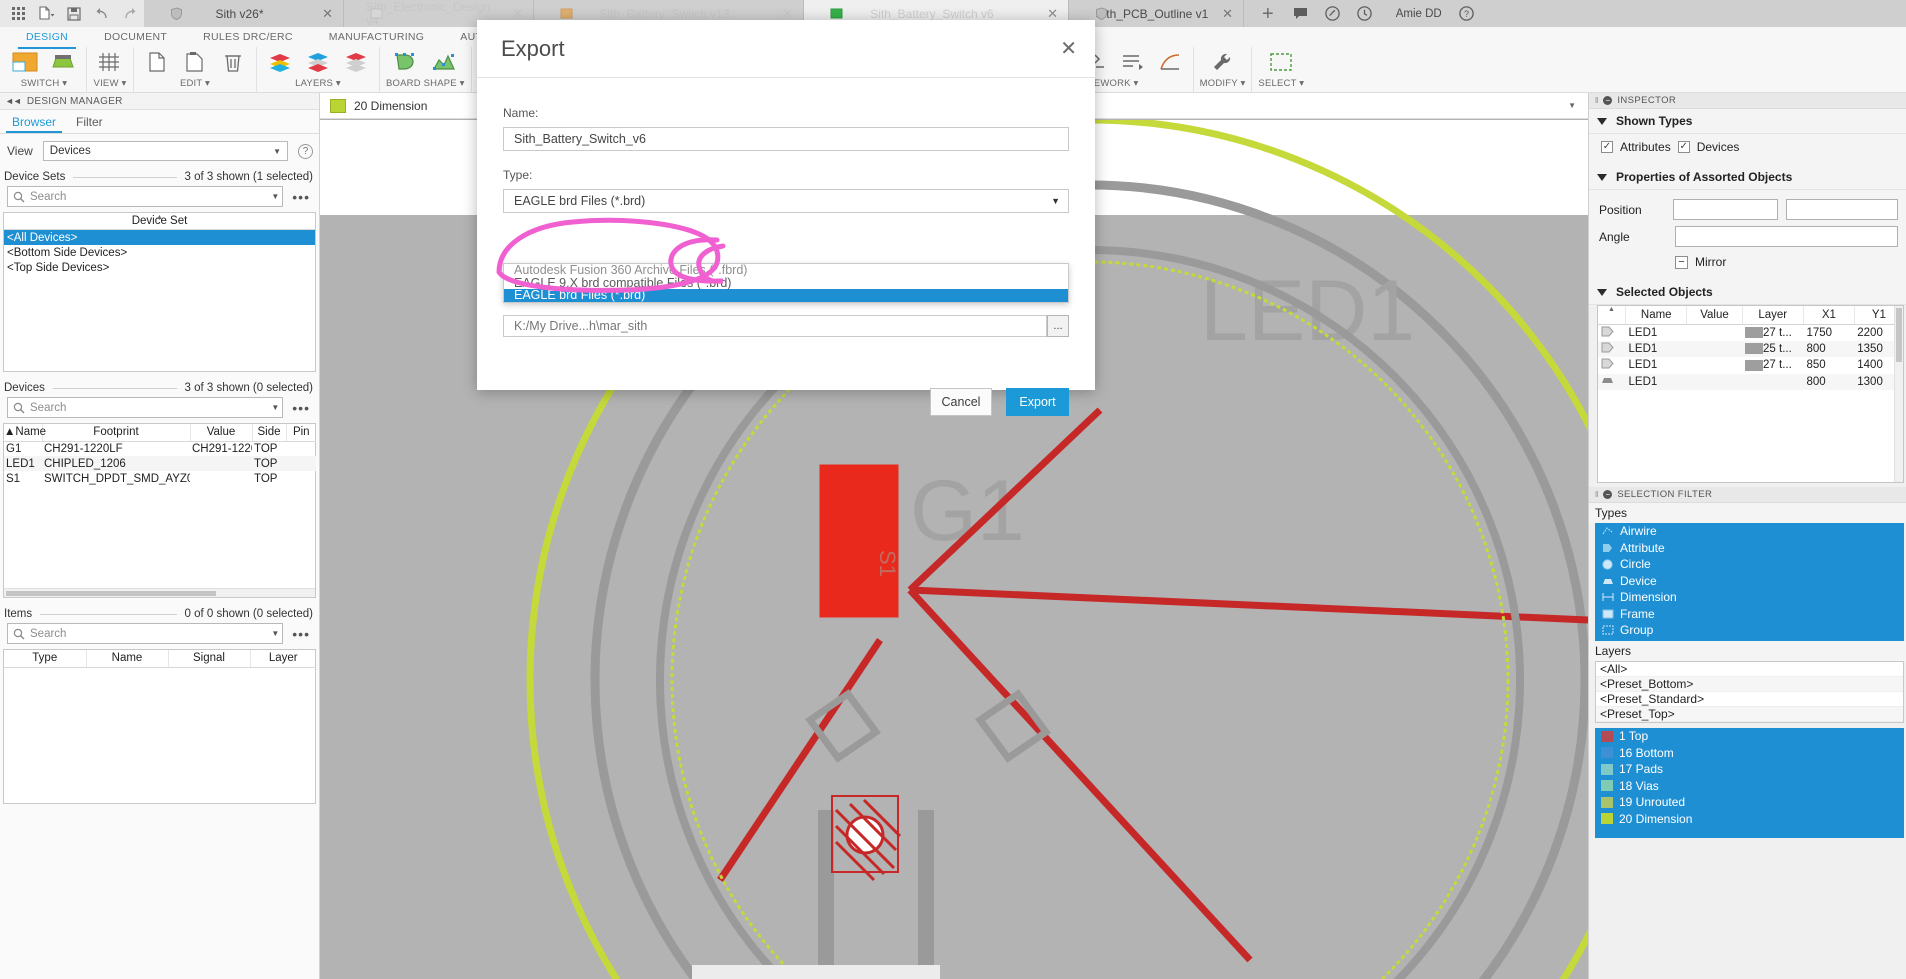 This screenshot has width=1906, height=979. Describe the element at coordinates (102, 13) in the screenshot. I see `undo-icon` at that location.